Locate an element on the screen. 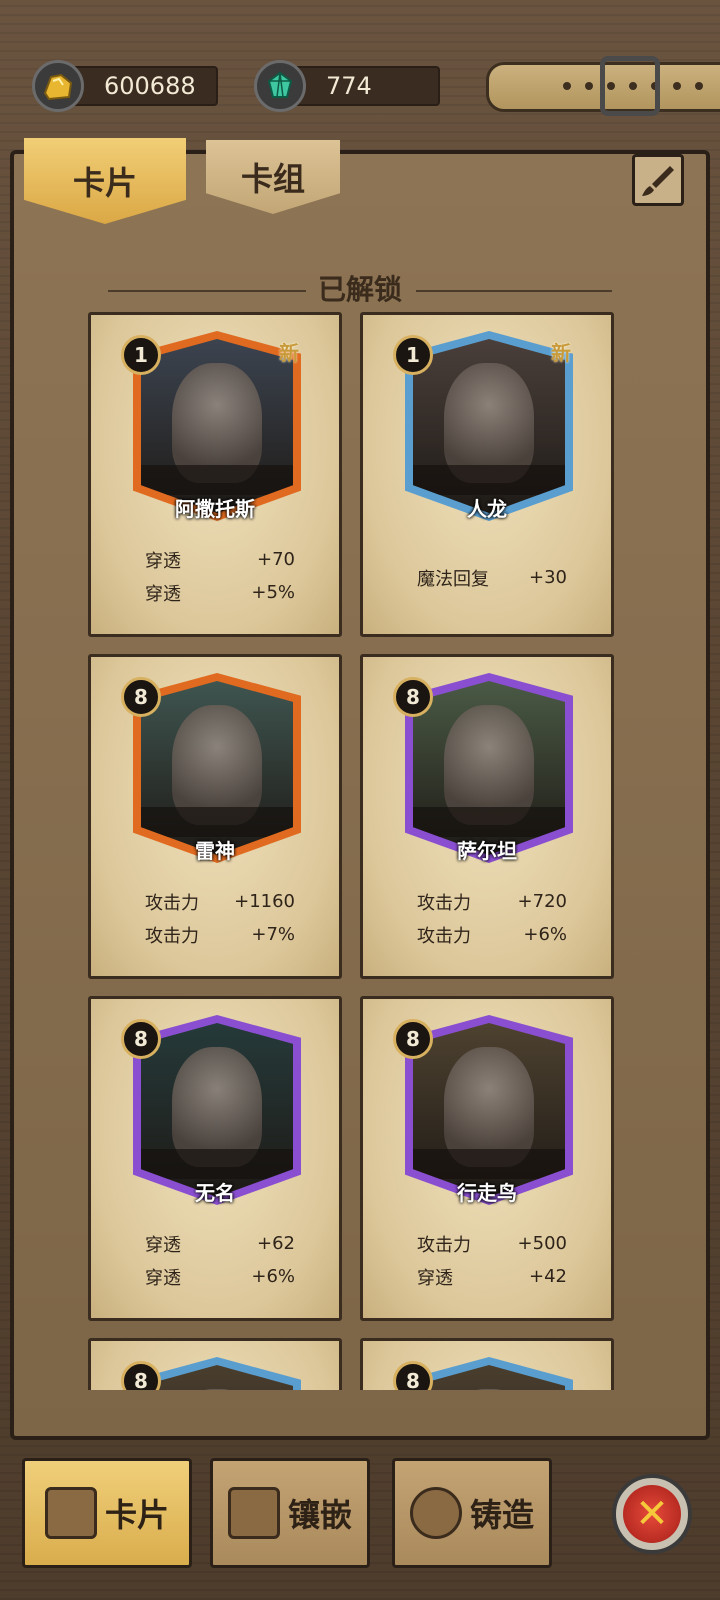 This screenshot has height=1600, width=720. hero-card: 无名 8 穿透 +62 穿透 +6% is located at coordinates (215, 1158).